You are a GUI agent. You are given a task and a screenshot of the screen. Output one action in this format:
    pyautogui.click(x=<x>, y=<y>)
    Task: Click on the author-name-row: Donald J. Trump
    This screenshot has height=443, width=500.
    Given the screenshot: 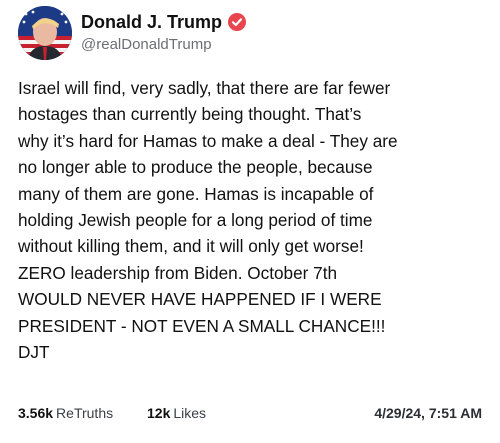 What is the action you would take?
    pyautogui.click(x=271, y=22)
    